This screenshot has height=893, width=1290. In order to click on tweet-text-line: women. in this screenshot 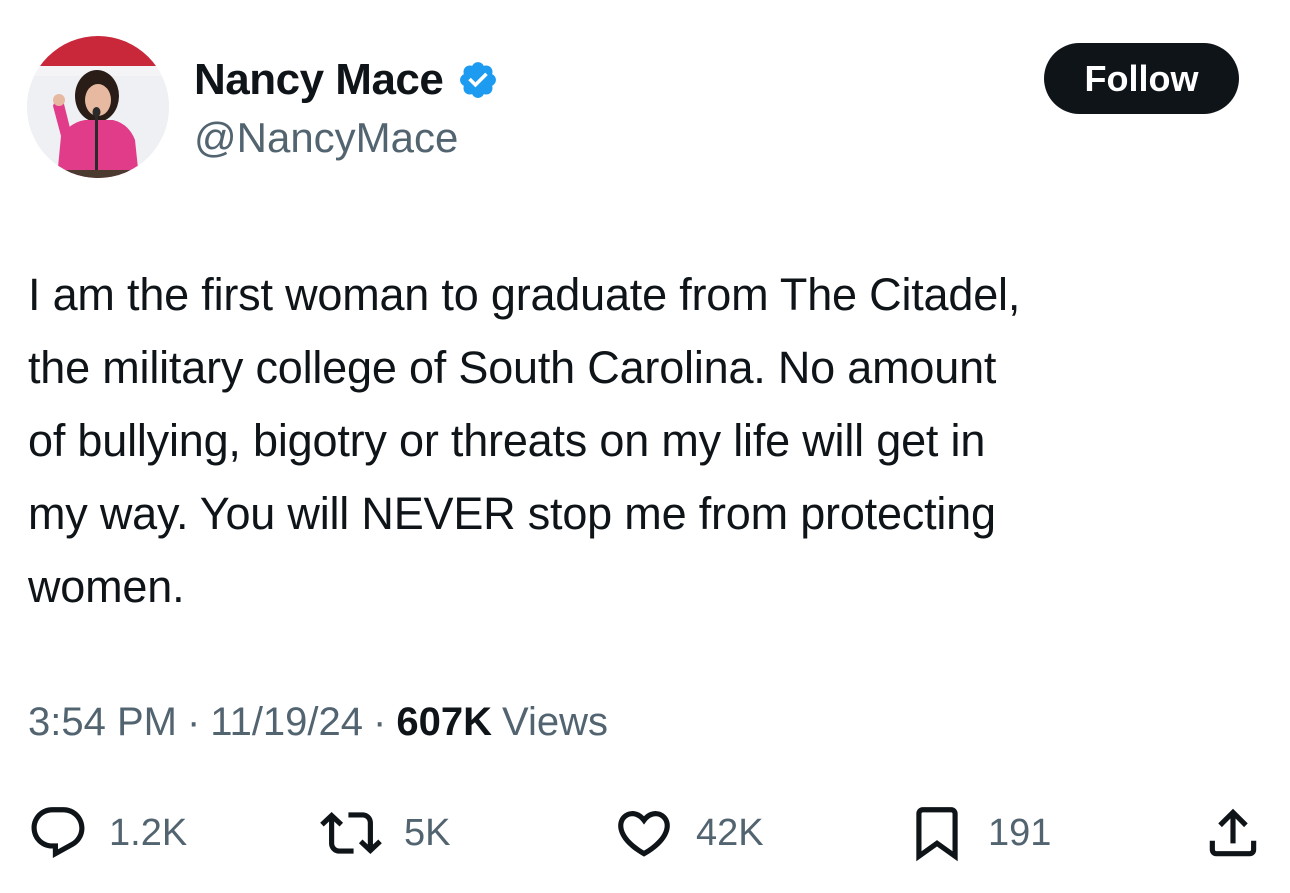, I will do `click(106, 586)`.